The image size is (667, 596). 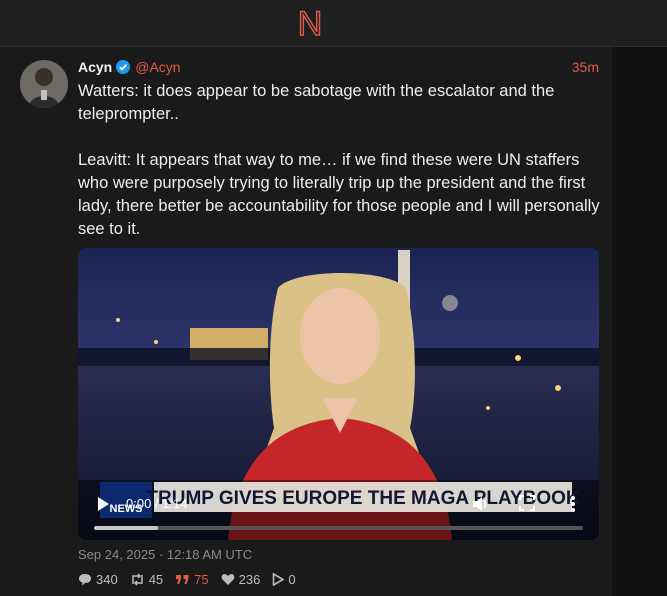 What do you see at coordinates (228, 579) in the screenshot?
I see `heart-icon` at bounding box center [228, 579].